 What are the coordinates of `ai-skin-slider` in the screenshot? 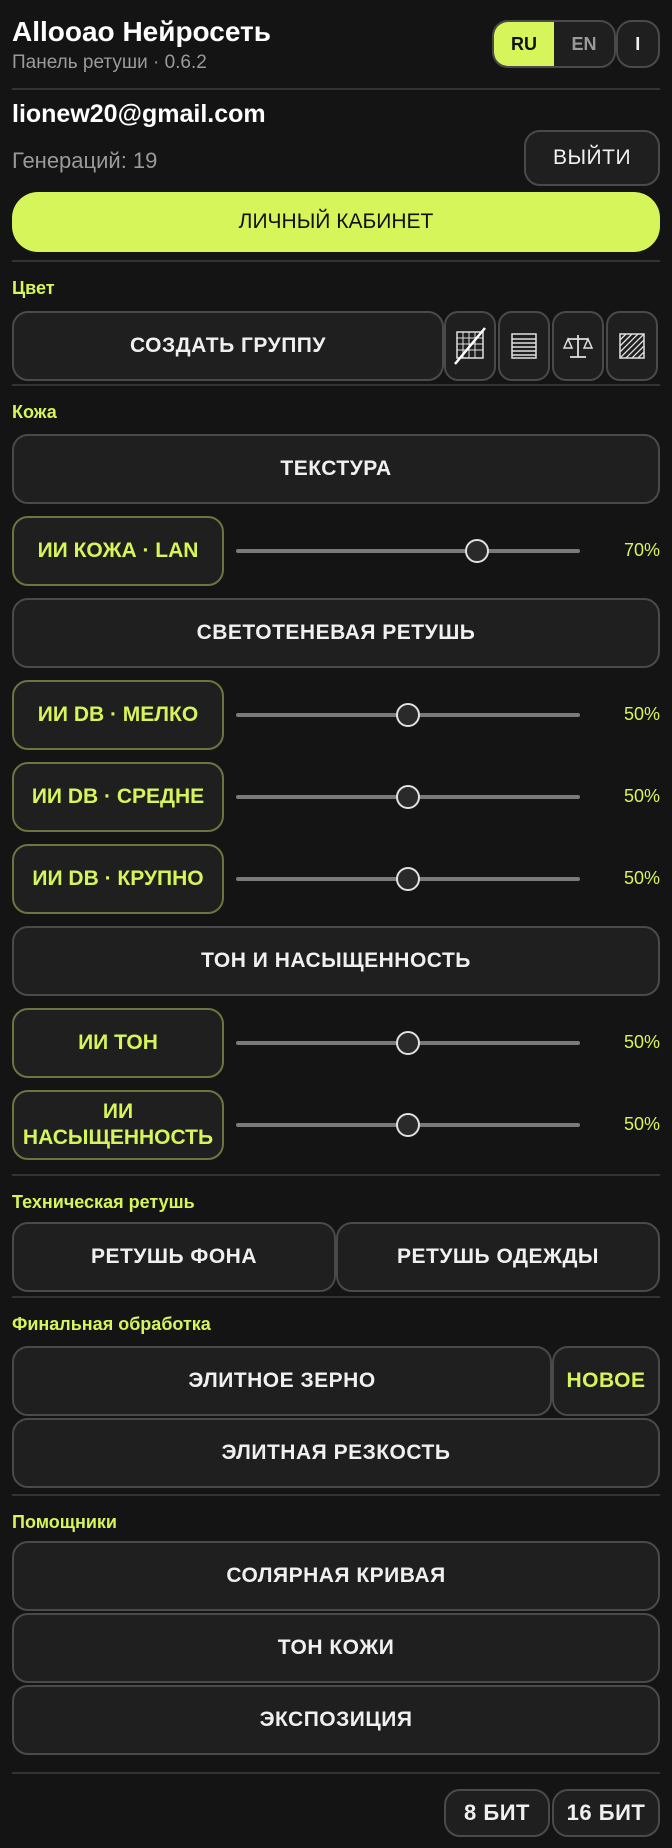 It's located at (408, 551).